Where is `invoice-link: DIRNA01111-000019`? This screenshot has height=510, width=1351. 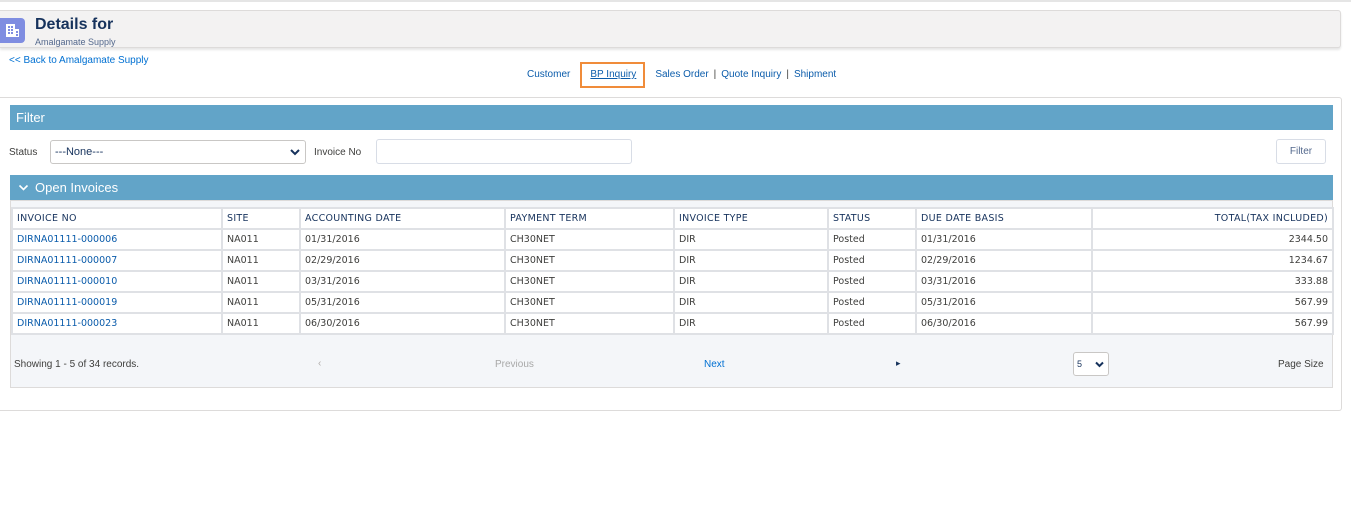 invoice-link: DIRNA01111-000019 is located at coordinates (117, 302).